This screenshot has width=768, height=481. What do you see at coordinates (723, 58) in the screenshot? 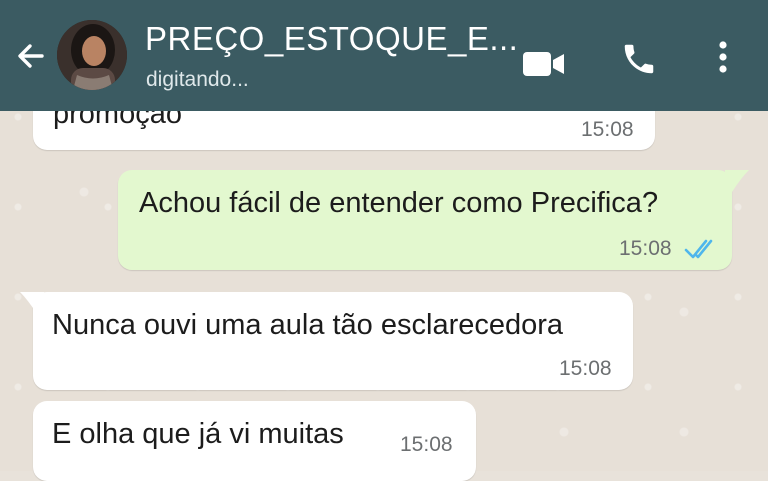
I see `more-options-icon` at bounding box center [723, 58].